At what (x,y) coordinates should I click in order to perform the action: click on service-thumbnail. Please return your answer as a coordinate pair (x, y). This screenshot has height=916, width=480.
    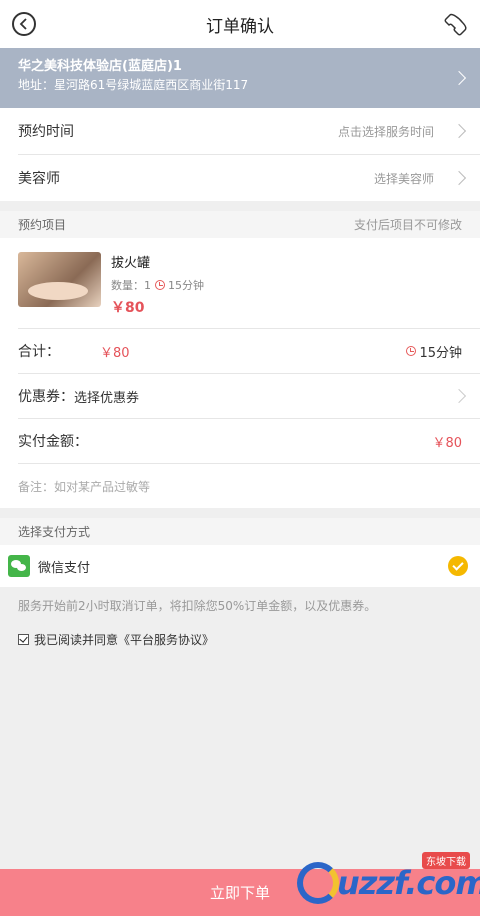
    Looking at the image, I should click on (59, 279).